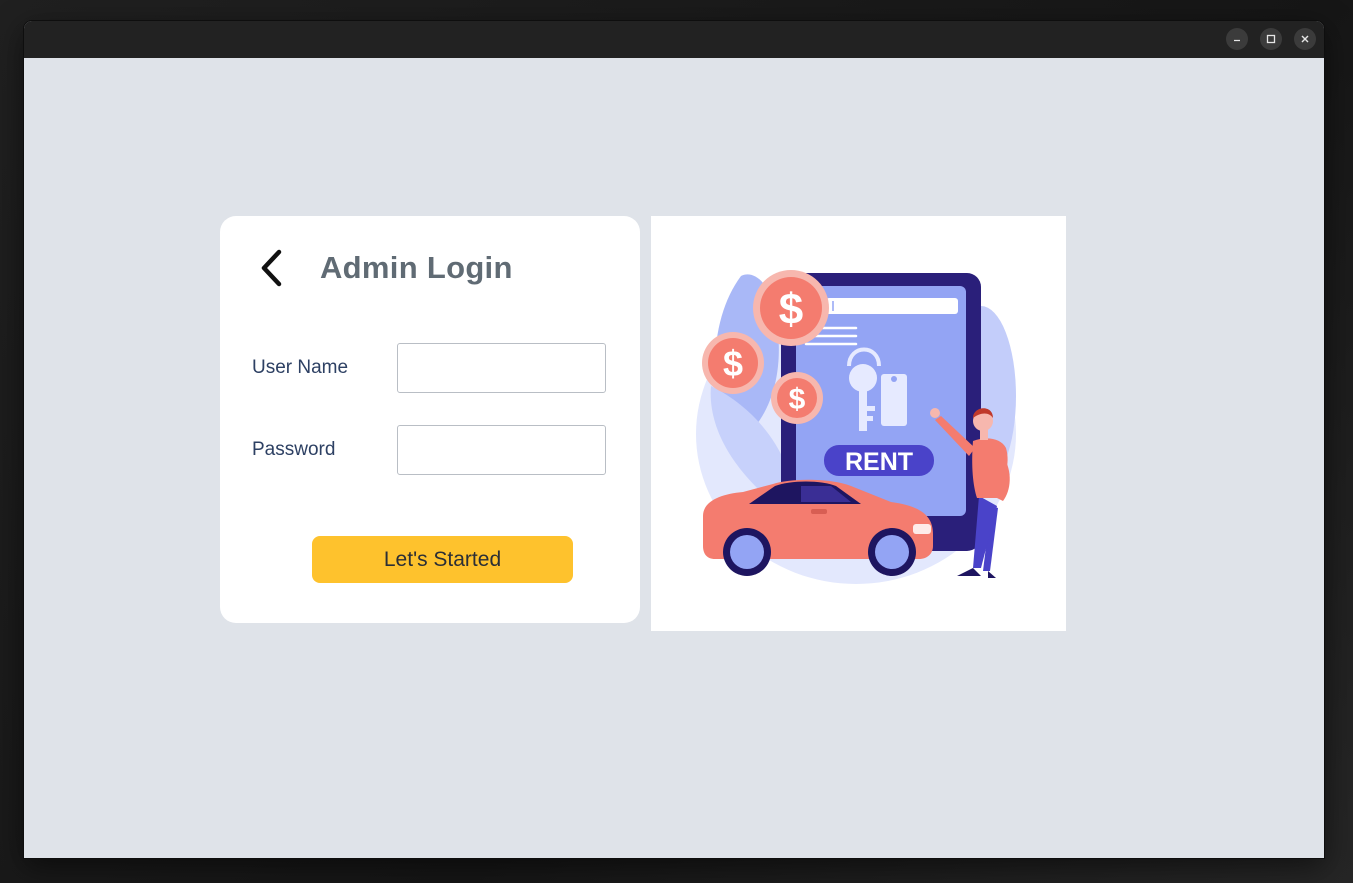 The width and height of the screenshot is (1353, 883). Describe the element at coordinates (501, 450) in the screenshot. I see `password-input` at that location.